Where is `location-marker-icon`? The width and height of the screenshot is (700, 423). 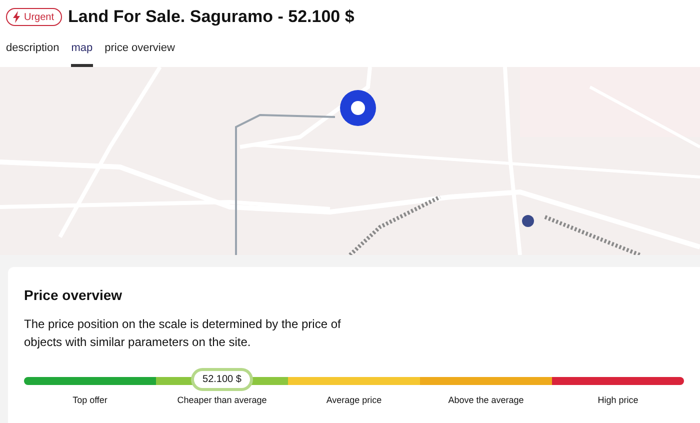
location-marker-icon is located at coordinates (358, 108).